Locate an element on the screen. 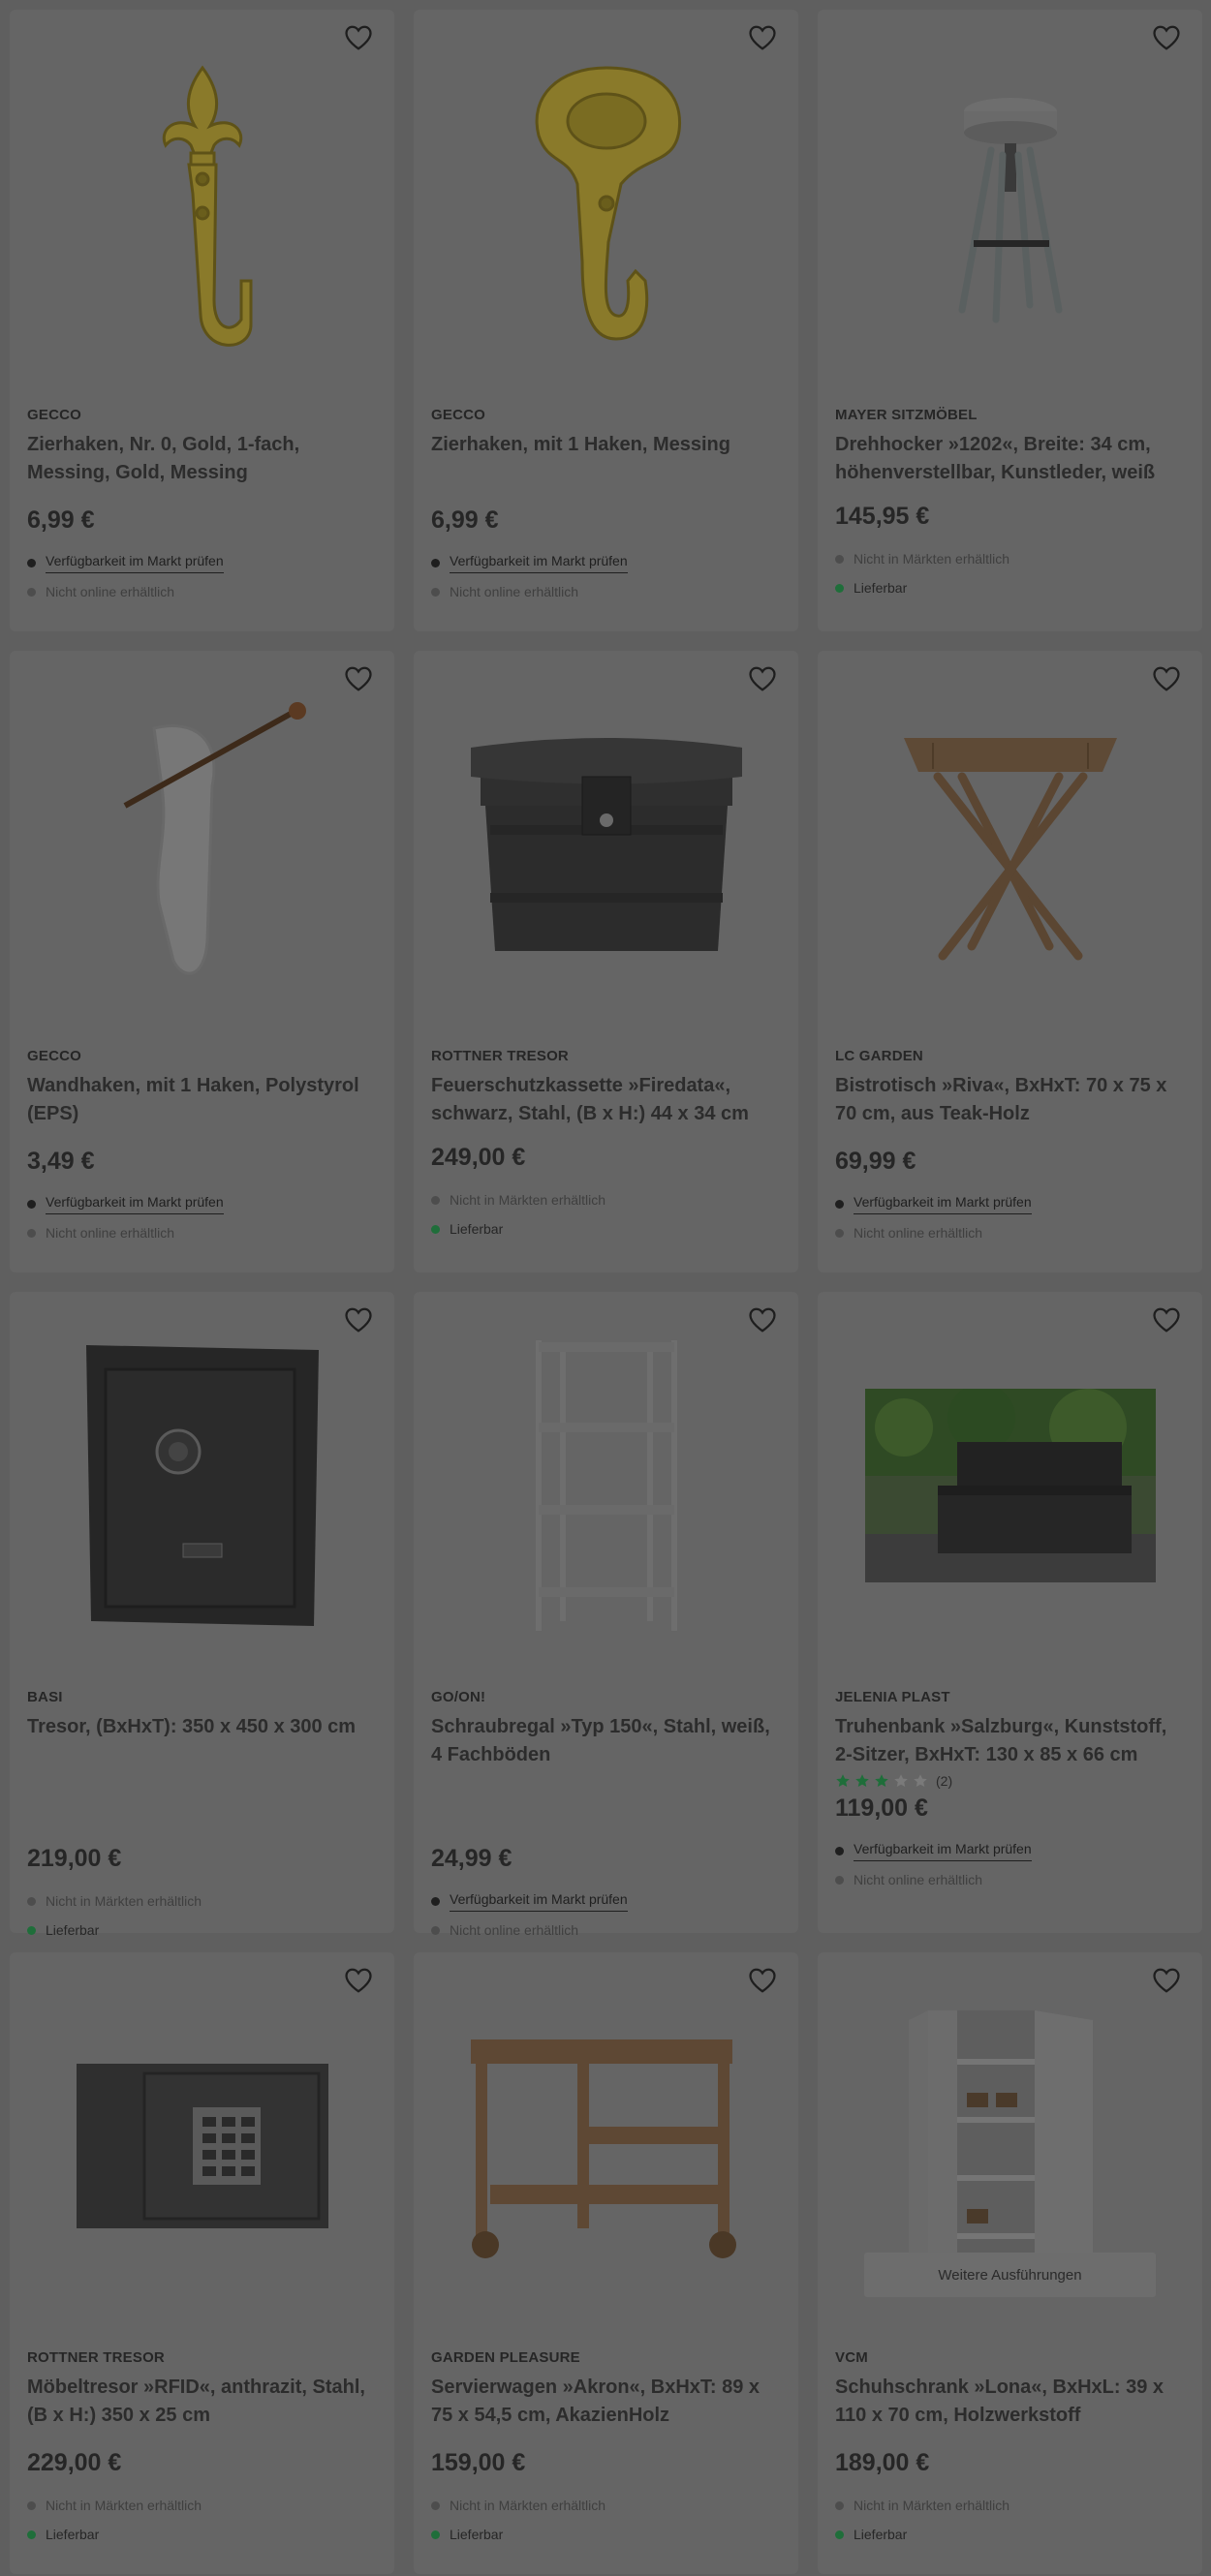 Image resolution: width=1211 pixels, height=2576 pixels. fleur-de-lis-brass-hook-image is located at coordinates (202, 203).